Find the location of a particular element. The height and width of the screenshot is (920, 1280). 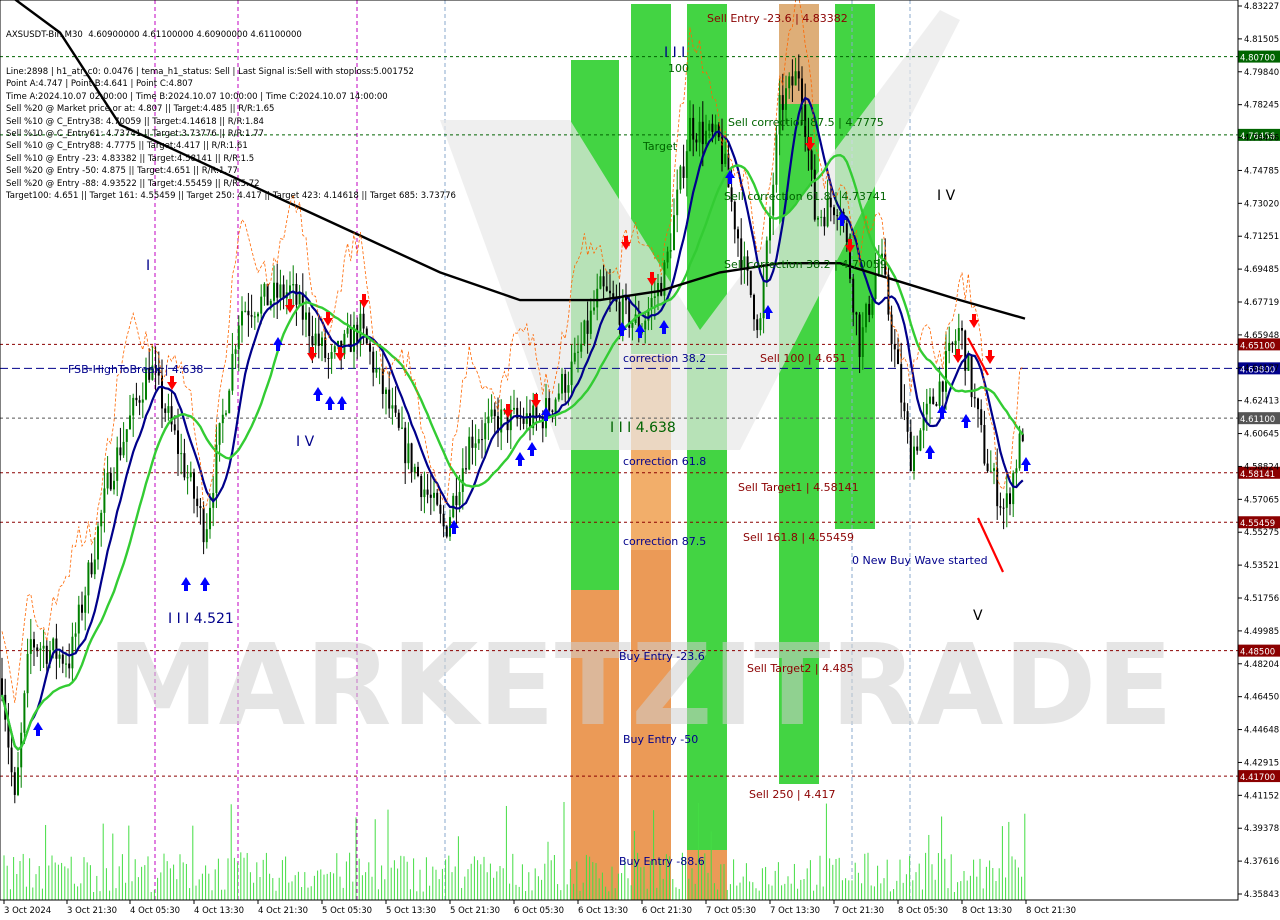

price-level-label: 4.65100 is located at coordinates (1257, 346).